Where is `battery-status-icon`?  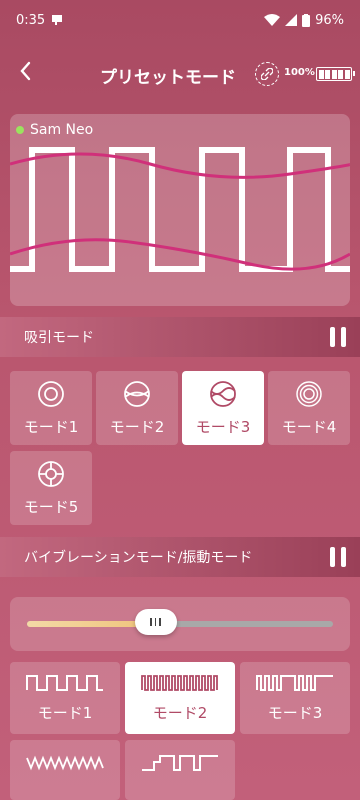 battery-status-icon is located at coordinates (306, 20).